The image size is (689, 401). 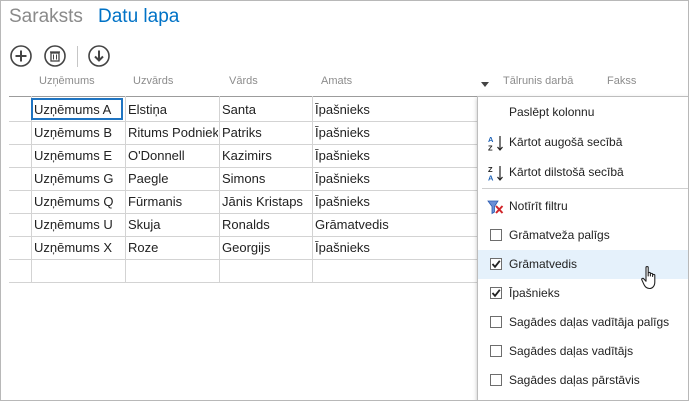 What do you see at coordinates (78, 132) in the screenshot?
I see `cell-company: Uzņēmums B` at bounding box center [78, 132].